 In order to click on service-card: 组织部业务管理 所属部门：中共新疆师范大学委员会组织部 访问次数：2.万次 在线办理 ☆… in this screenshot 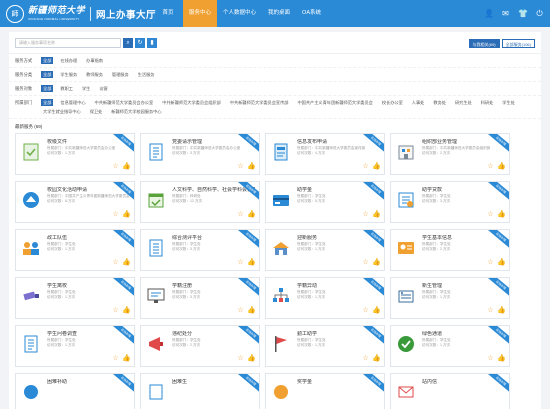, I will do `click(450, 154)`.